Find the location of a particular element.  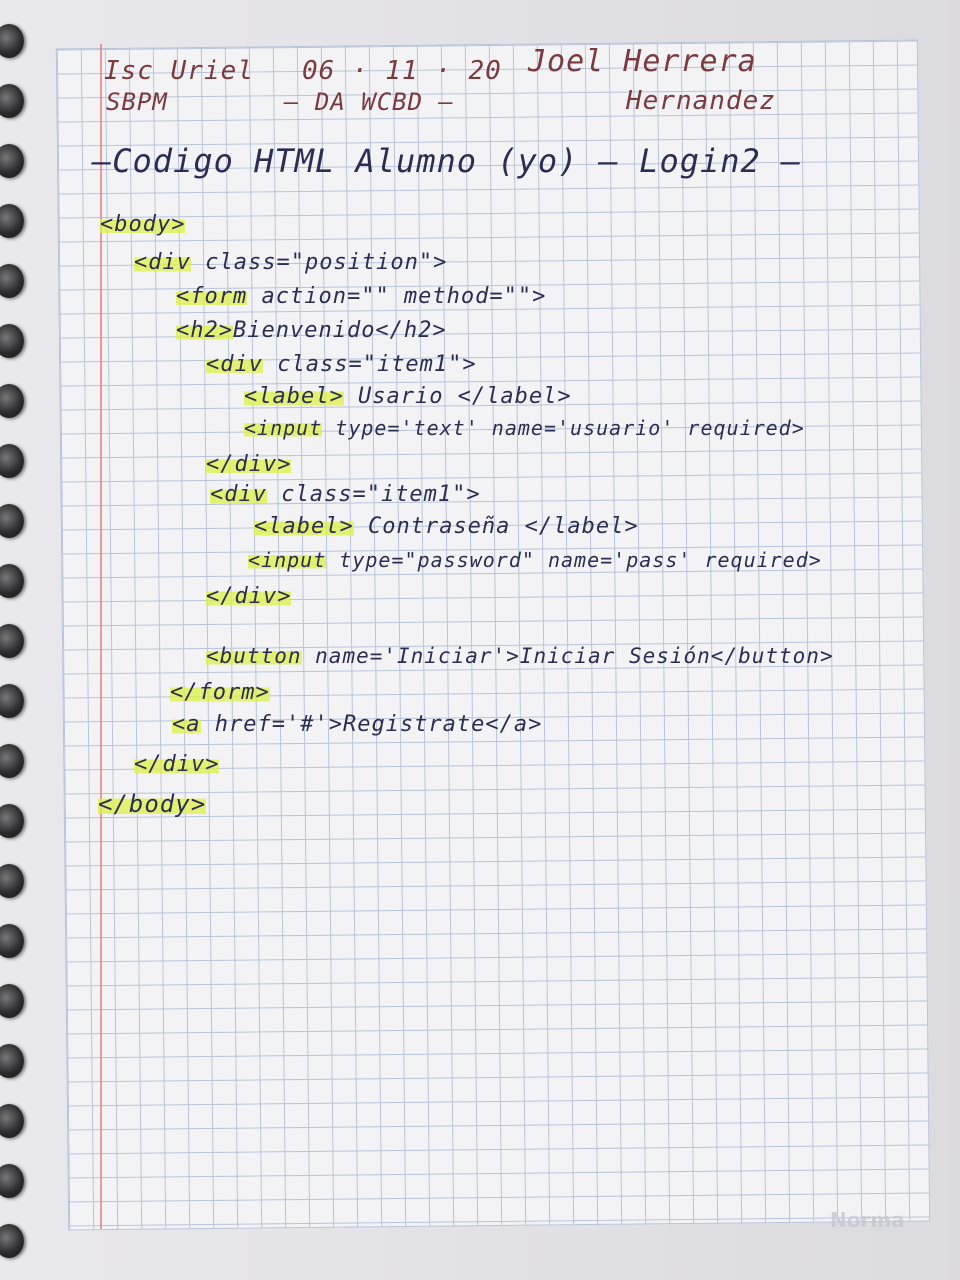

code-line: <div class="position"> is located at coordinates (290, 262).